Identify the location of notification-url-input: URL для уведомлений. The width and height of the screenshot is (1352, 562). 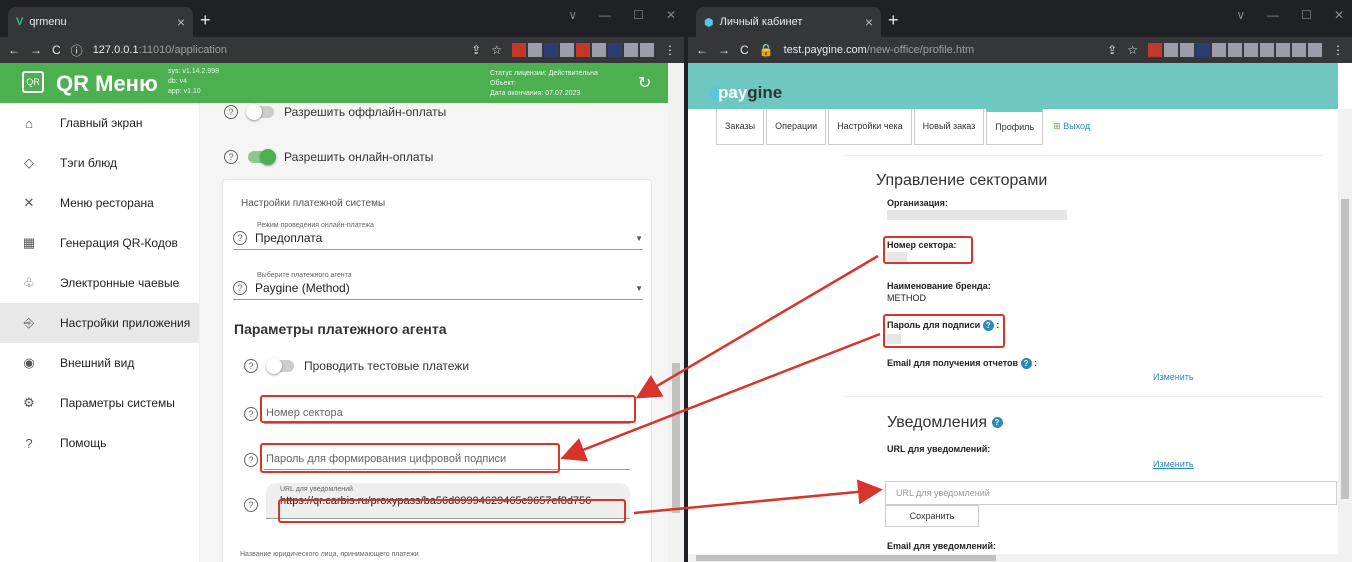
(1111, 493).